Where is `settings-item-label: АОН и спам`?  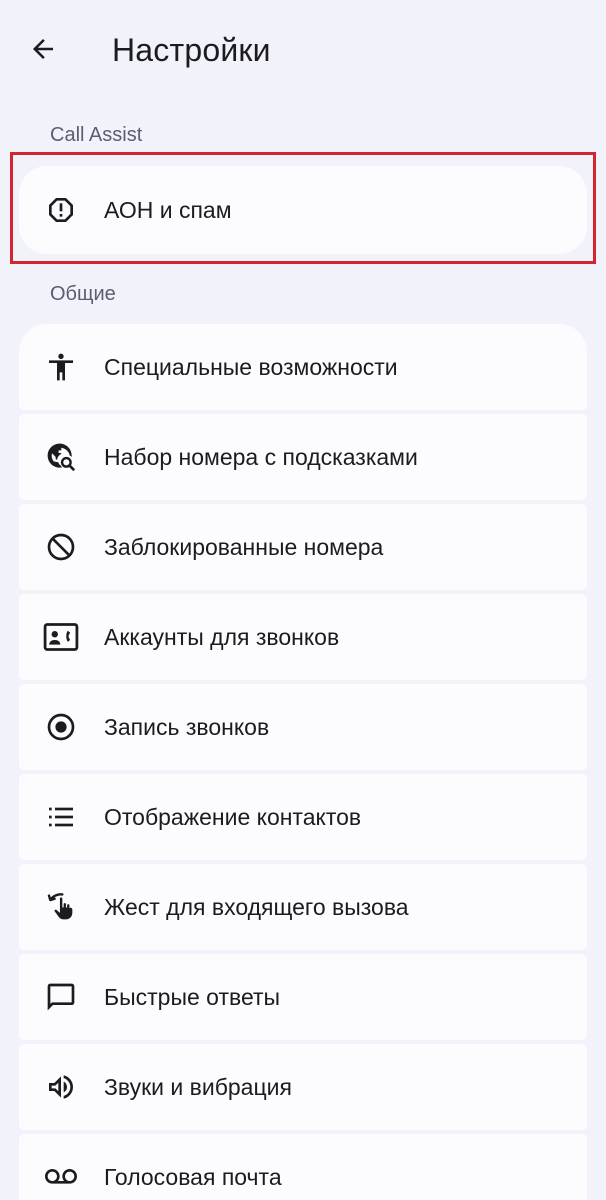 settings-item-label: АОН и спам is located at coordinates (168, 210).